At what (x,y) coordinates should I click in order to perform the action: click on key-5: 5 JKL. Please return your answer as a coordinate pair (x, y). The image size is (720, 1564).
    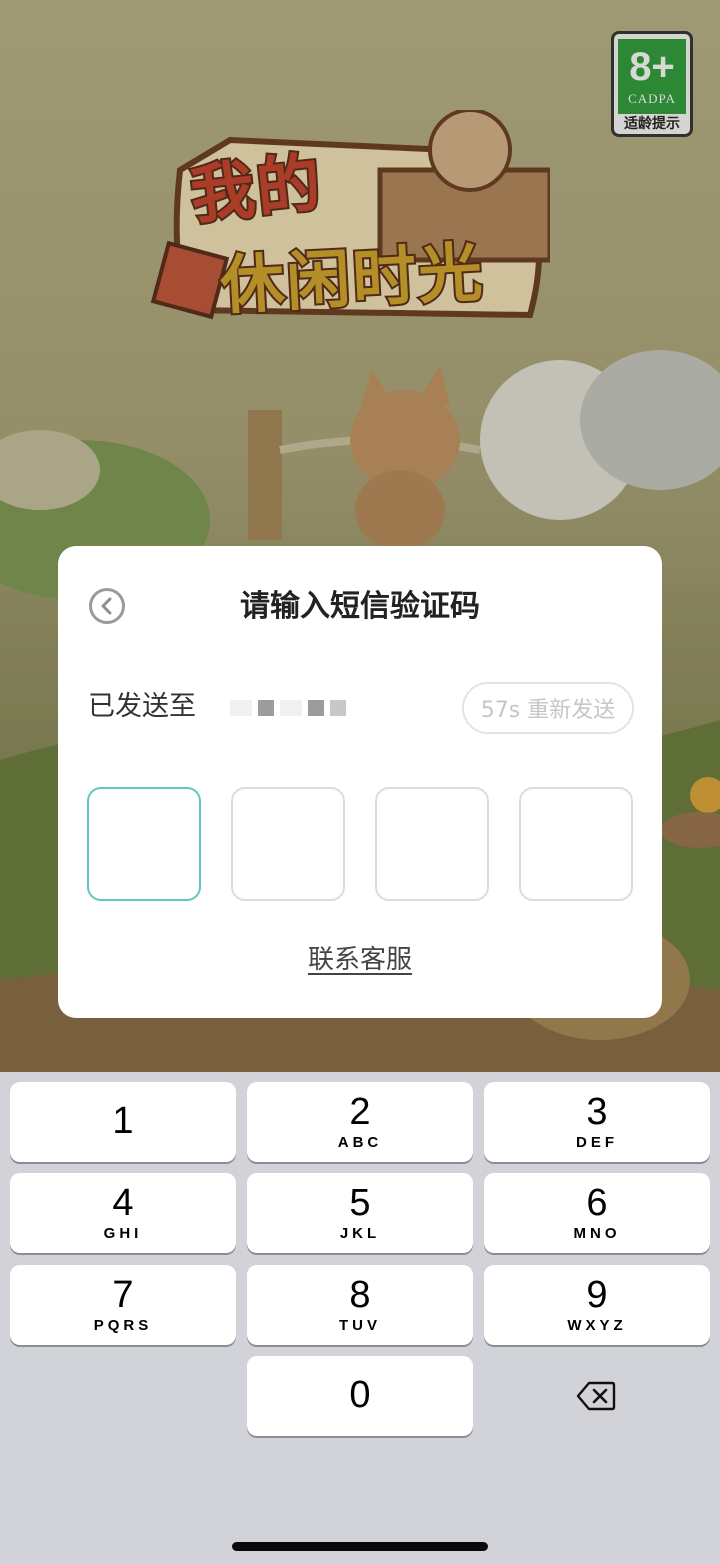
    Looking at the image, I should click on (360, 1213).